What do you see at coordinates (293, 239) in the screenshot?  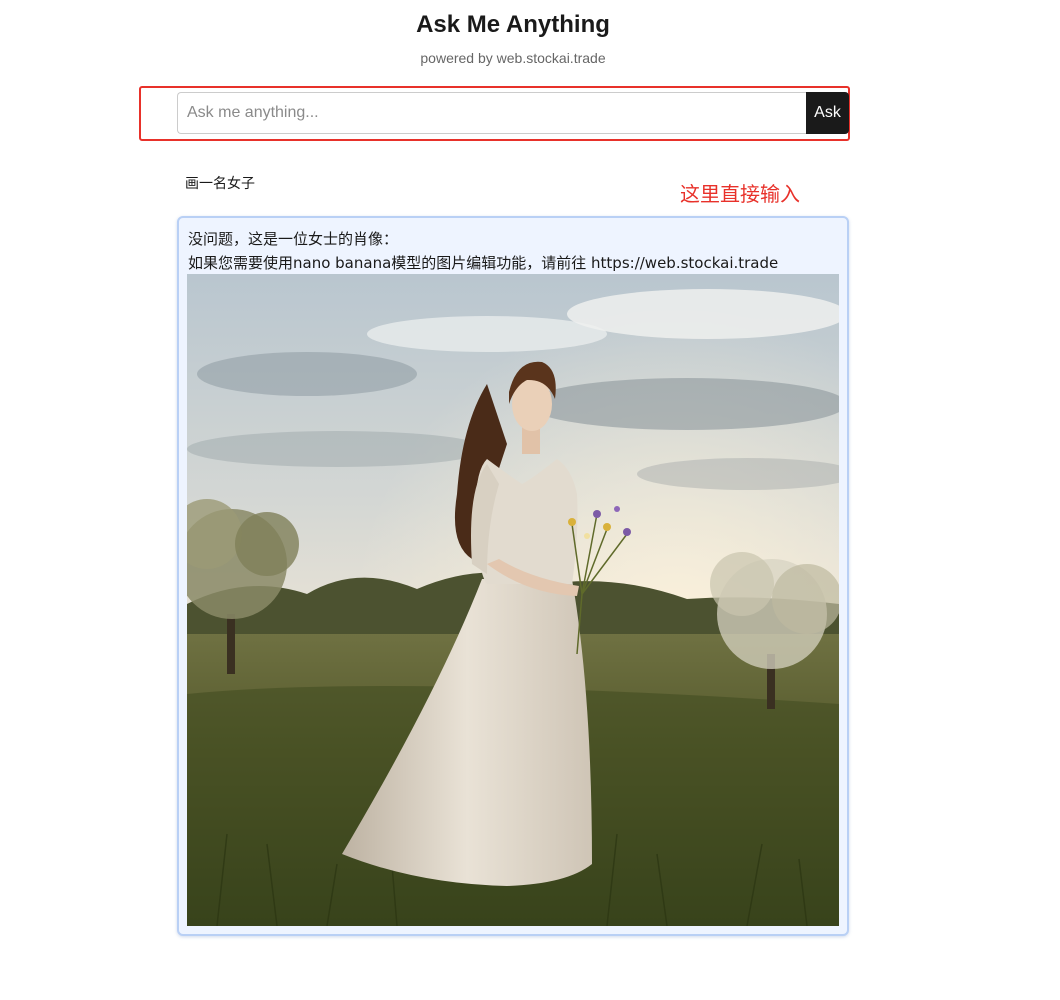 I see `reply-text-line: 没问题，这是一位女士的肖像：` at bounding box center [293, 239].